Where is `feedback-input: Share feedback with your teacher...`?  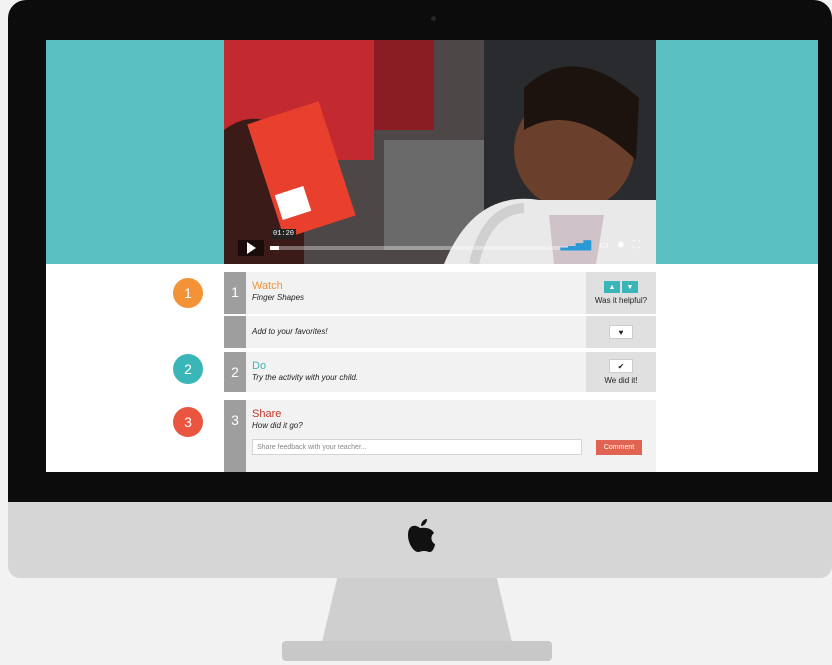 feedback-input: Share feedback with your teacher... is located at coordinates (417, 447).